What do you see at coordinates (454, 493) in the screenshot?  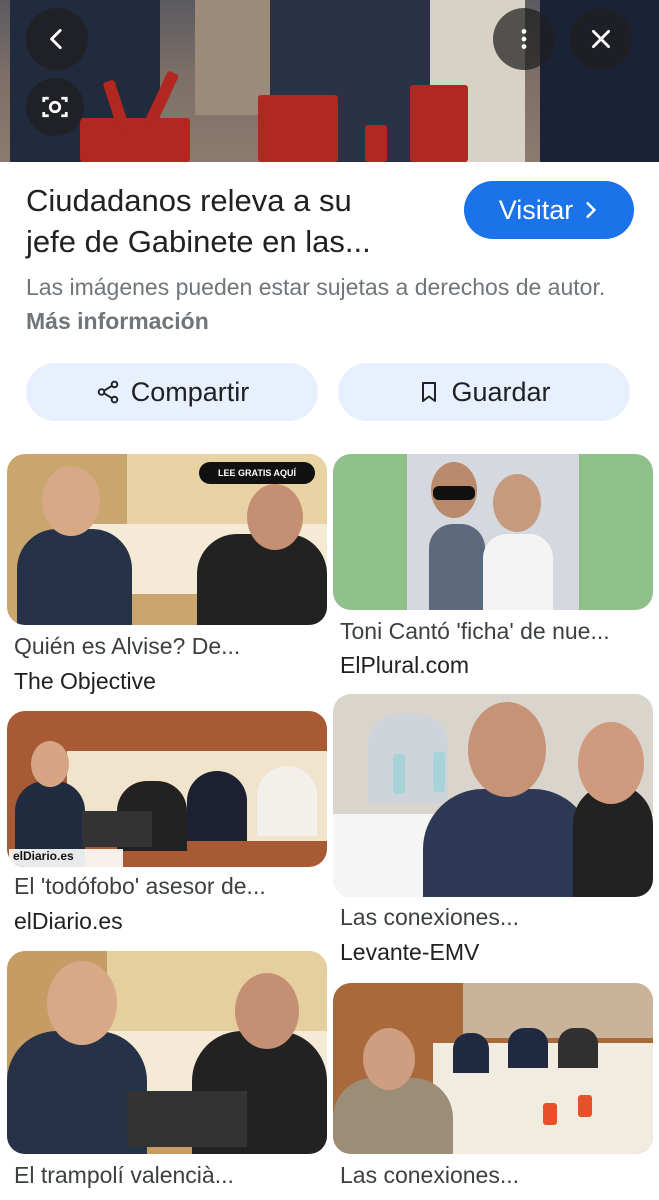 I see `thumb-sunglasses` at bounding box center [454, 493].